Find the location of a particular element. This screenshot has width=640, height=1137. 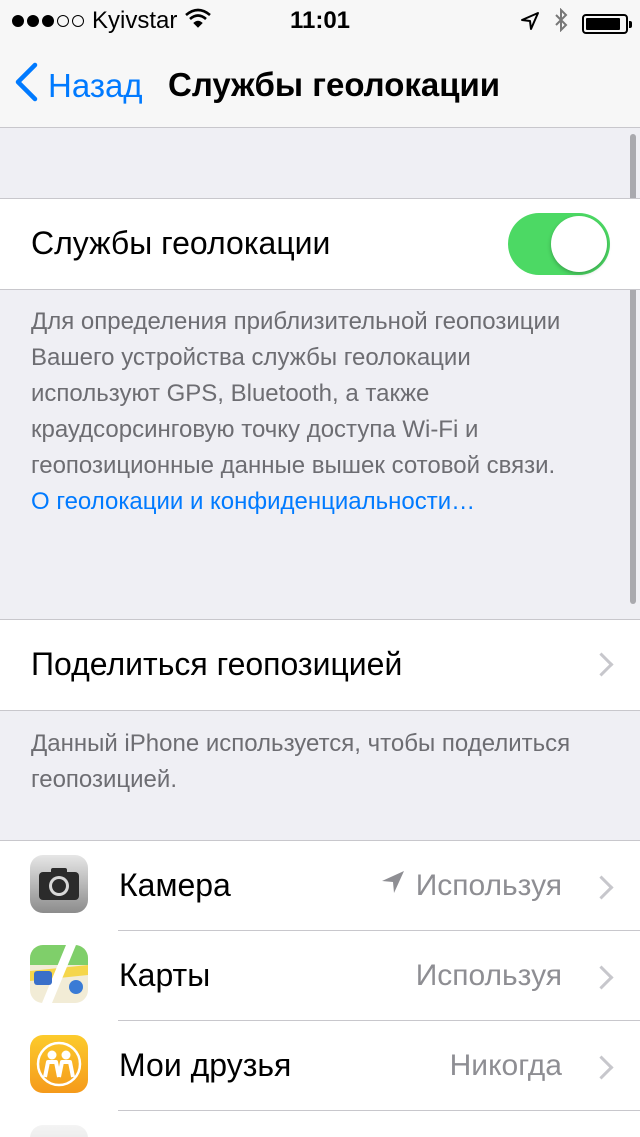

app-row-find-friends: Мои друзья Никогда is located at coordinates (320, 1066).